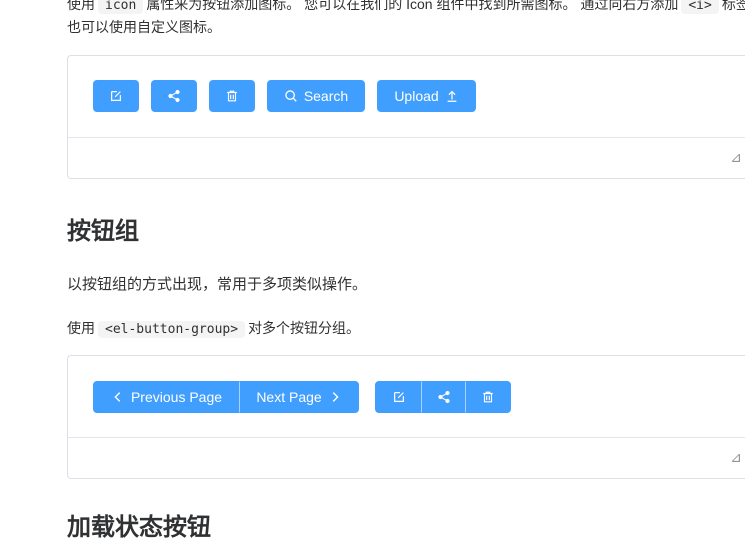  What do you see at coordinates (326, 96) in the screenshot?
I see `search-button-label: Search` at bounding box center [326, 96].